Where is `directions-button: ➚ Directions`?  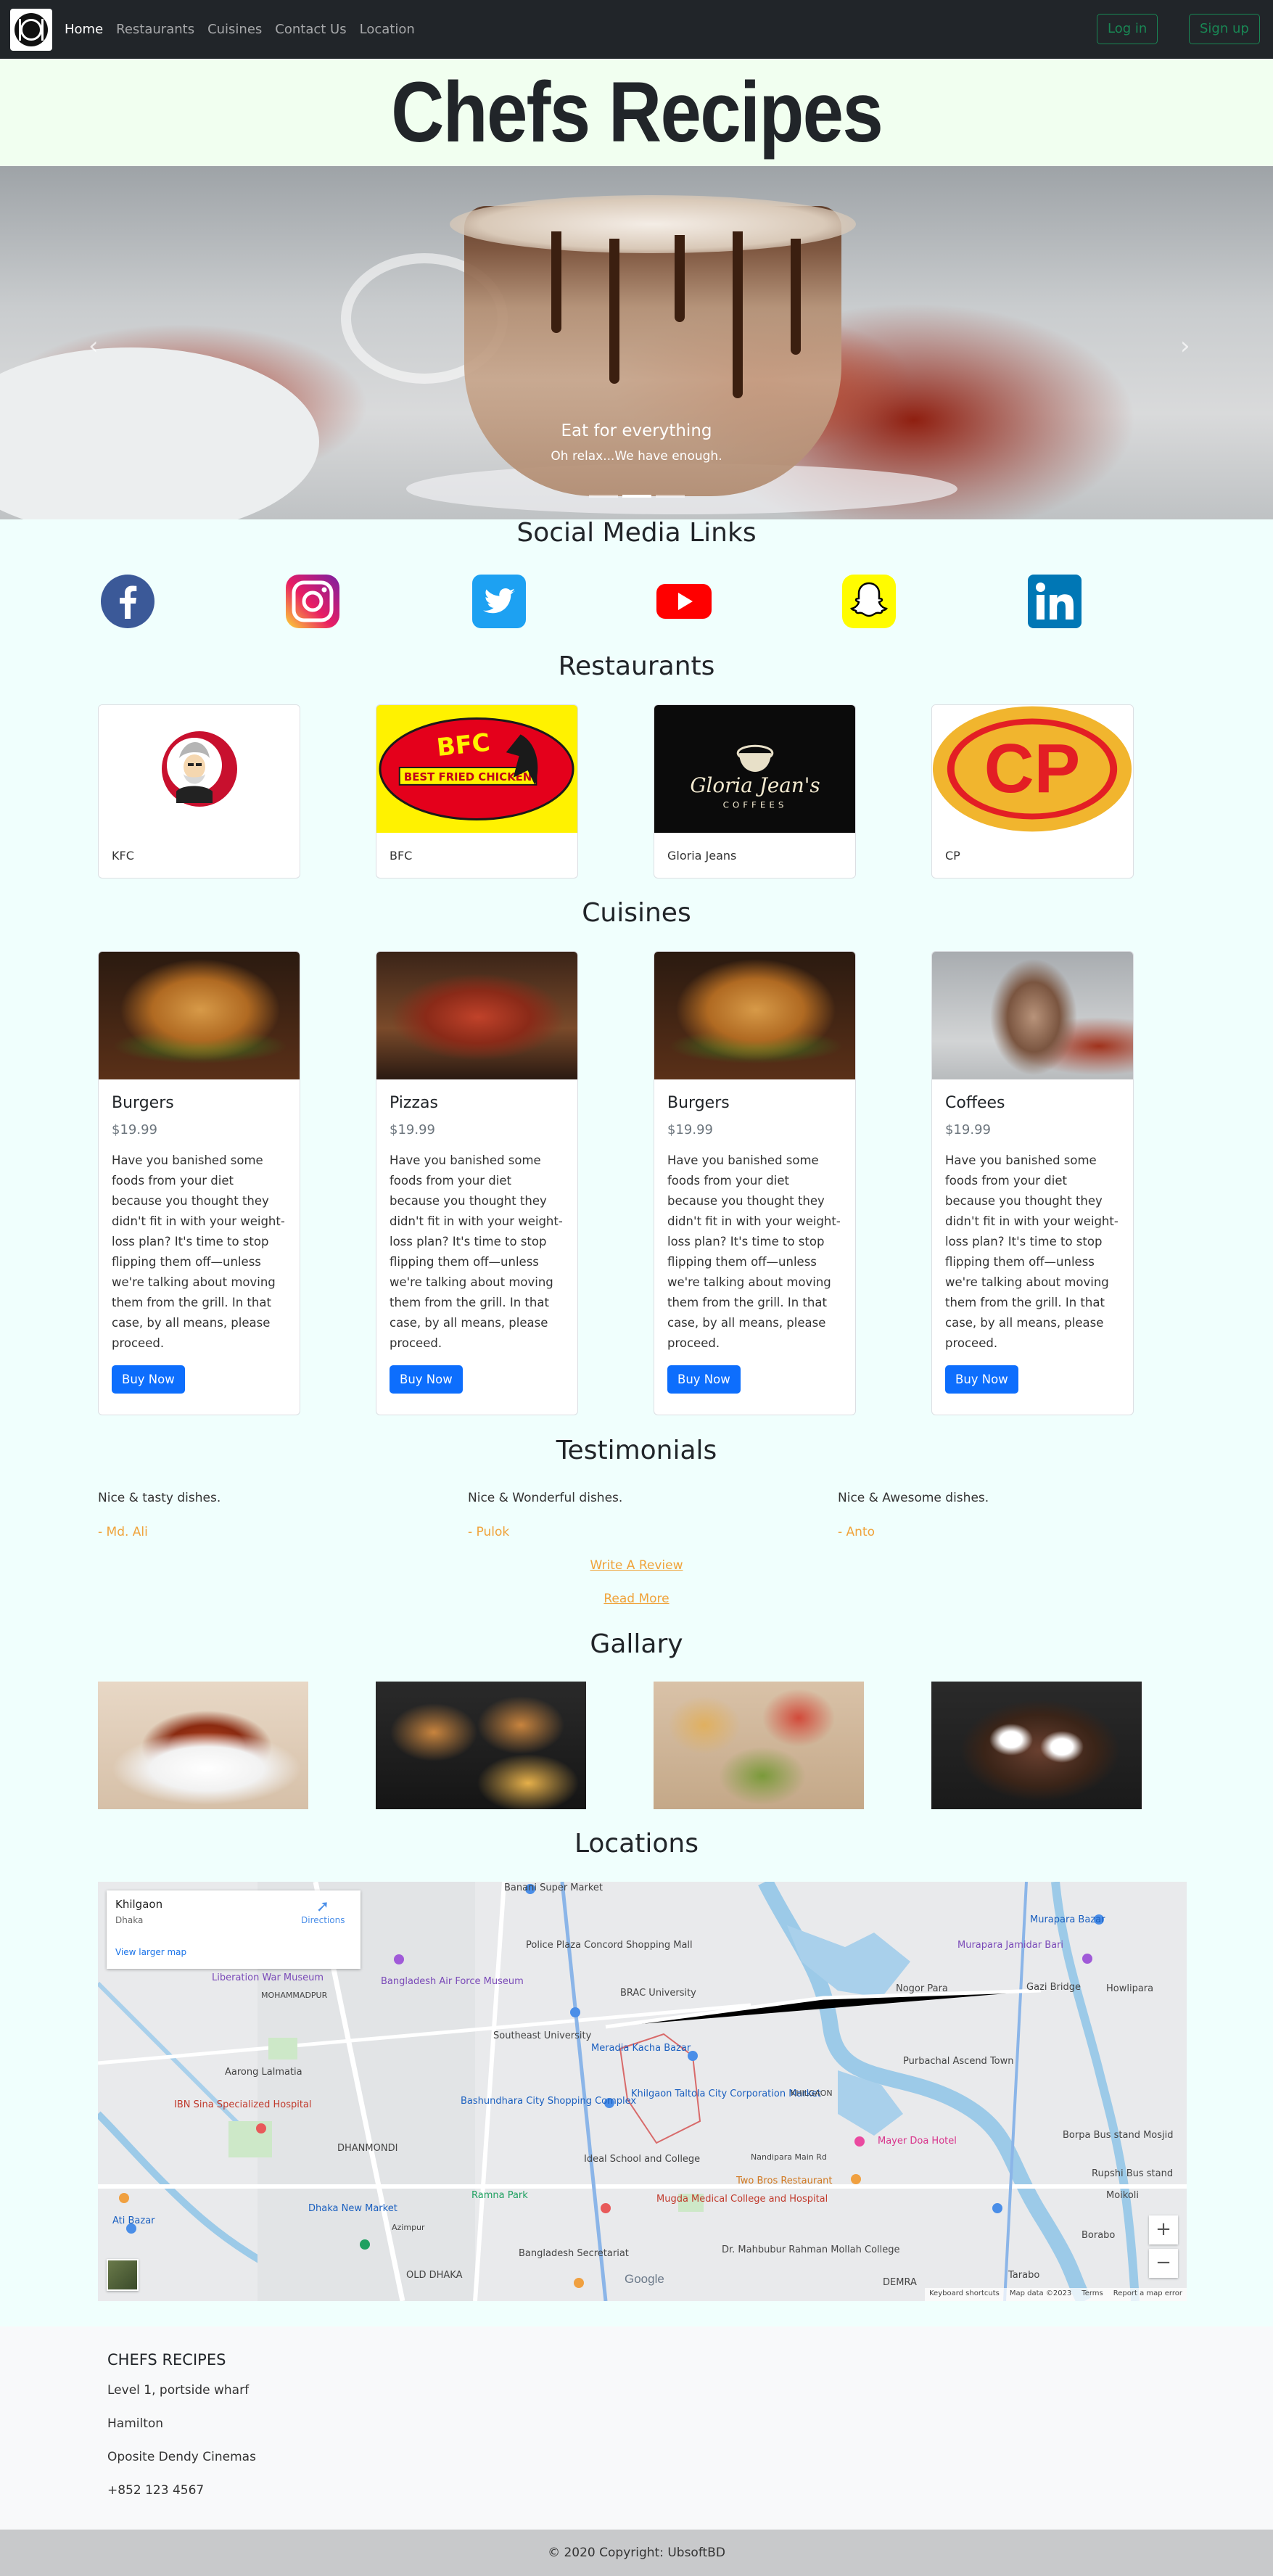
directions-button: ➚ Directions is located at coordinates (323, 1912).